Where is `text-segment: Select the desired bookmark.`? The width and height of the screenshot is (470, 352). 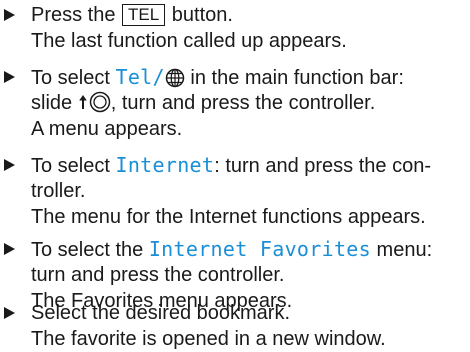
text-segment: Select the desired bookmark. is located at coordinates (161, 313).